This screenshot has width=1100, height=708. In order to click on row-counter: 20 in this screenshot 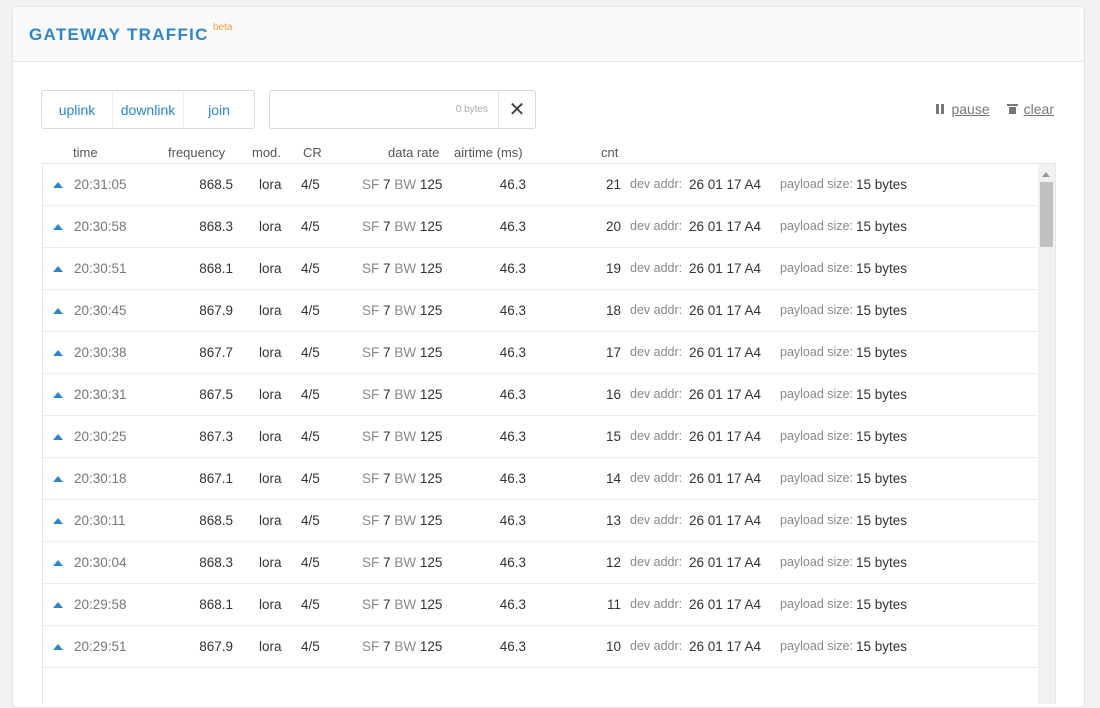, I will do `click(613, 226)`.